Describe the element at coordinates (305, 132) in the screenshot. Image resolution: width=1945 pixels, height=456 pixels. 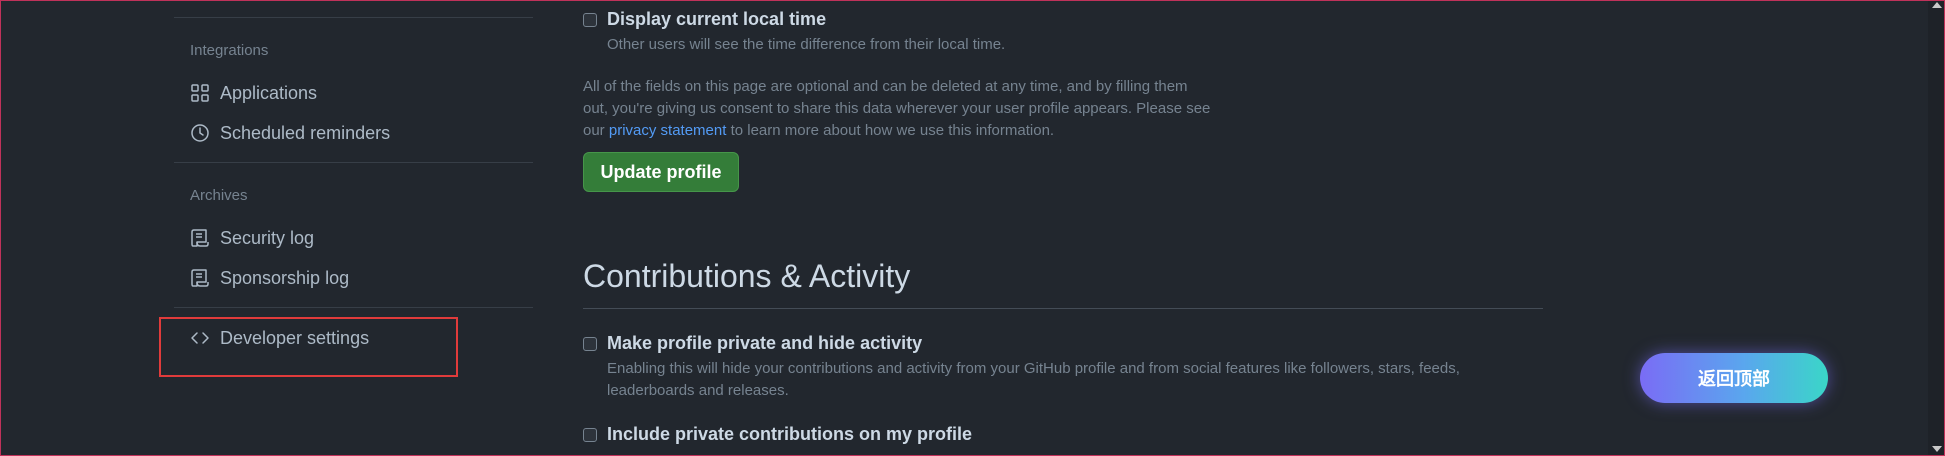
I see `sidebar-item-label: Scheduled reminders` at that location.